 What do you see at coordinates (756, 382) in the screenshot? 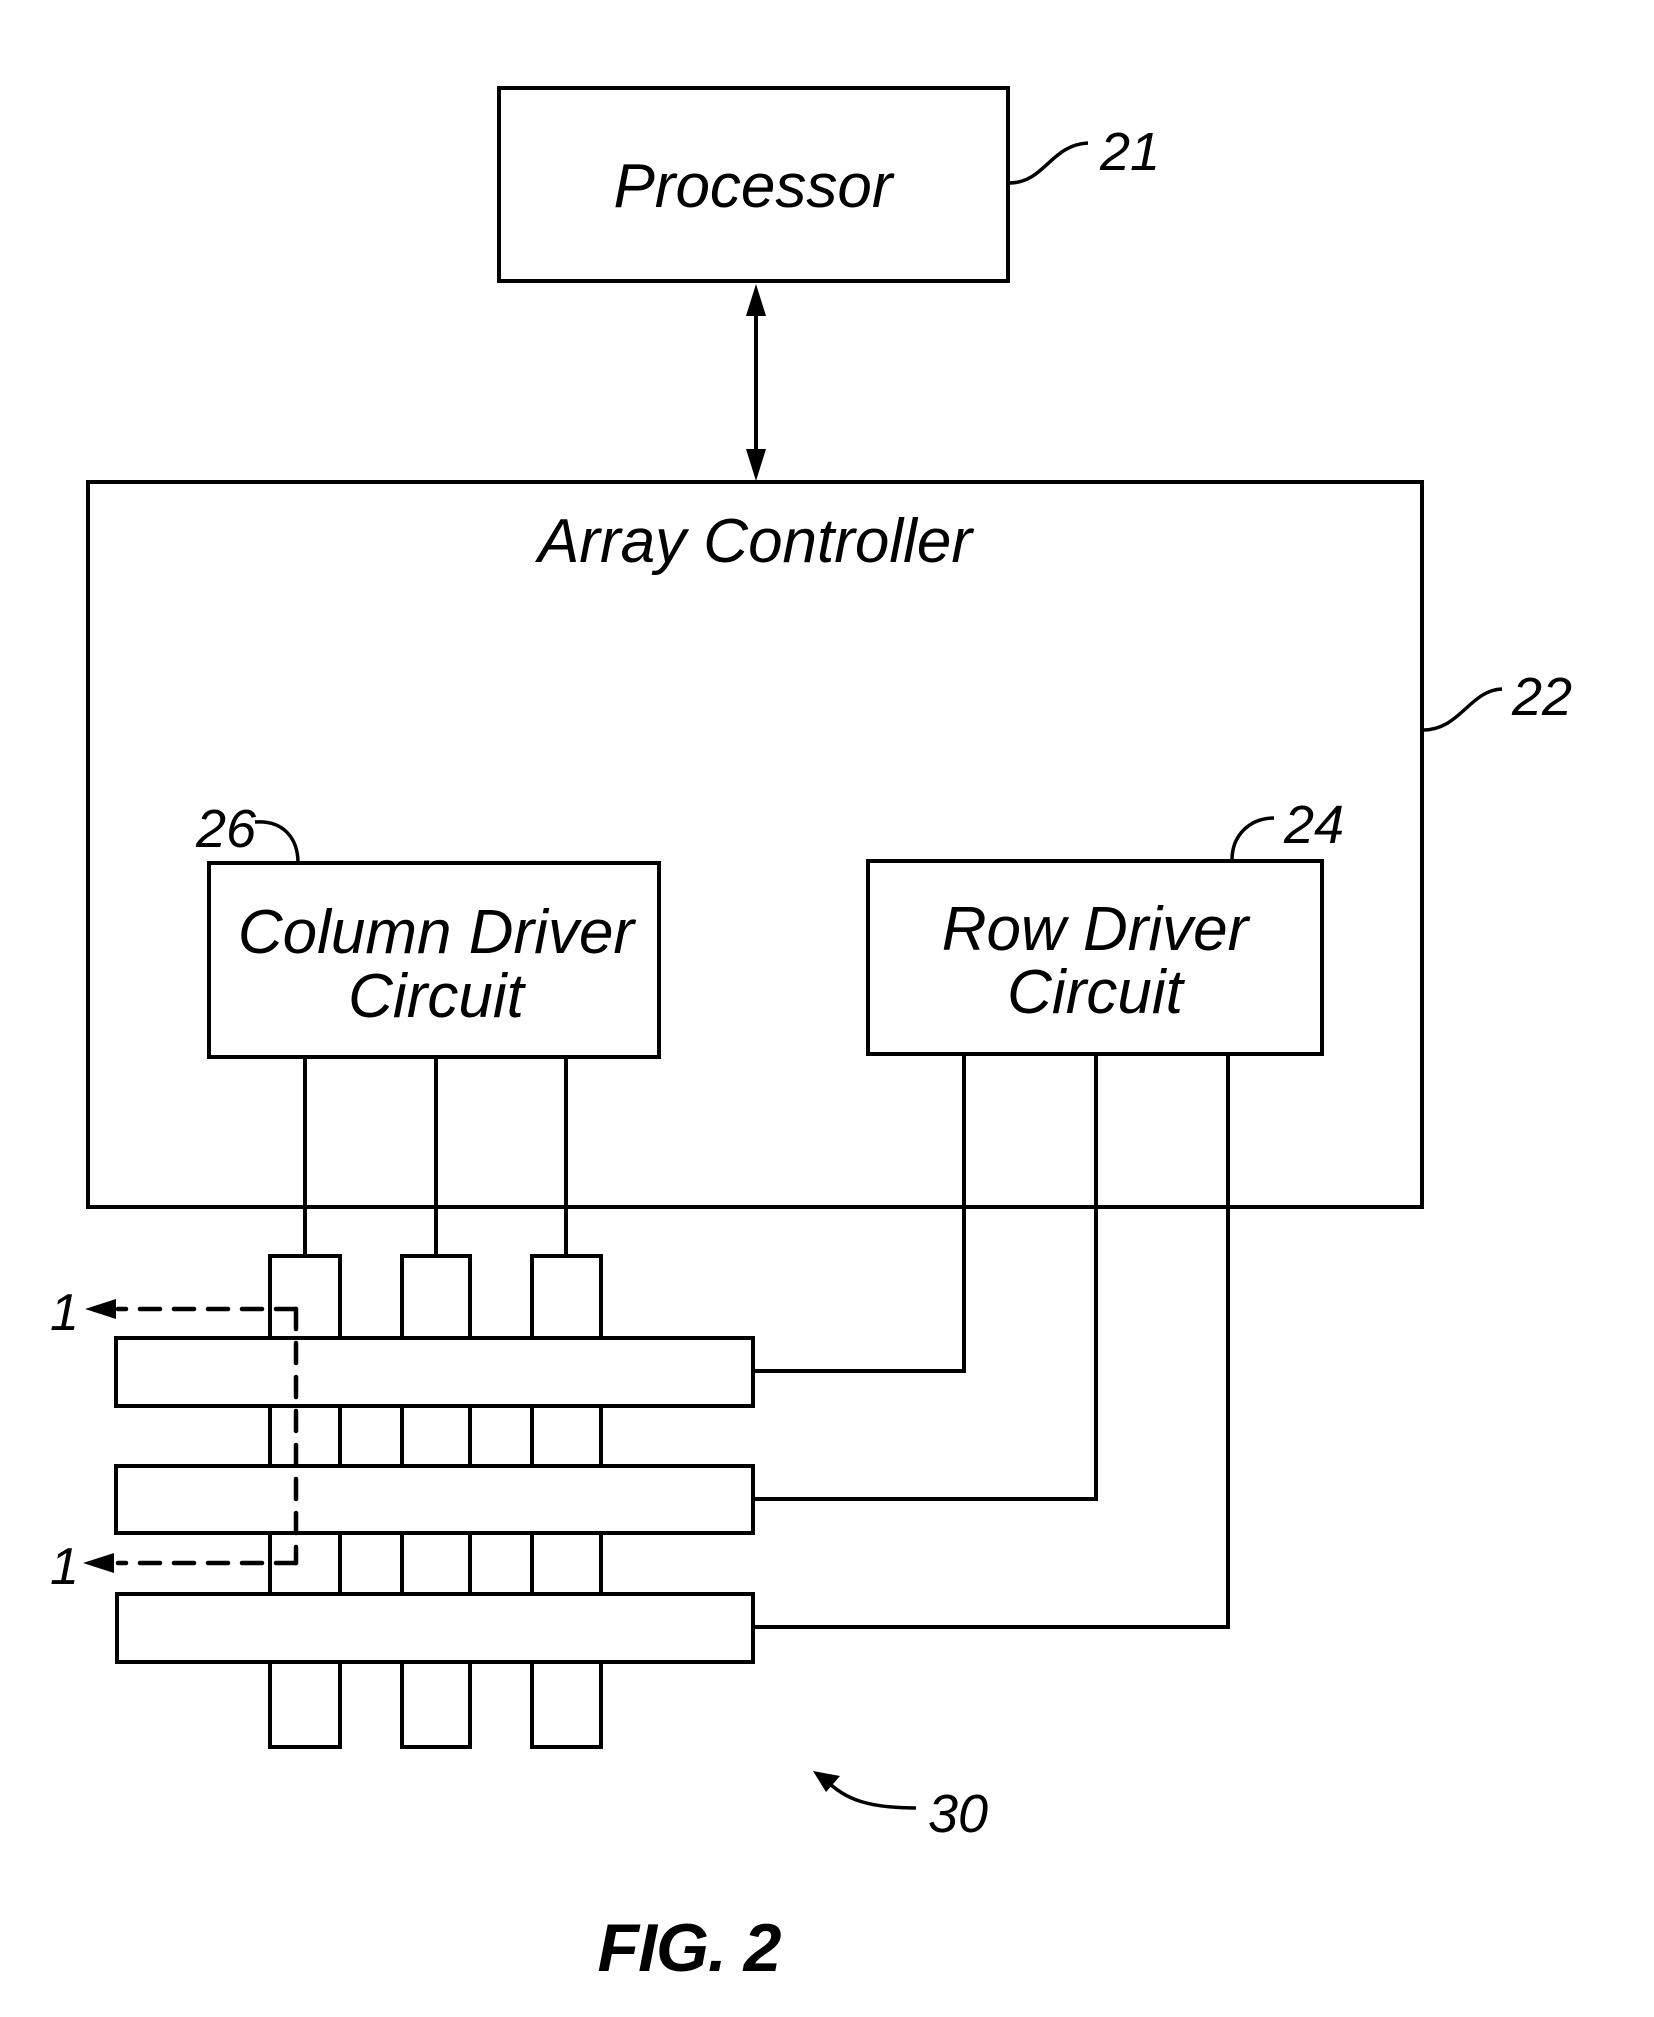
I see `processor-controller-bus-arrow` at bounding box center [756, 382].